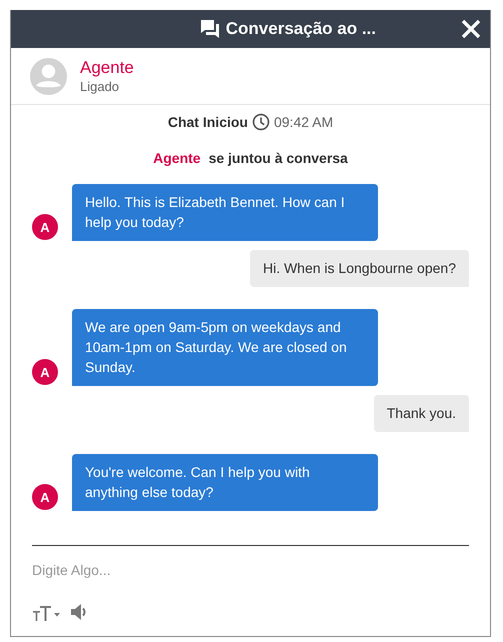 Image resolution: width=503 pixels, height=642 pixels. Describe the element at coordinates (359, 268) in the screenshot. I see `message-bubble: Hi. When is Longbourne open?` at that location.